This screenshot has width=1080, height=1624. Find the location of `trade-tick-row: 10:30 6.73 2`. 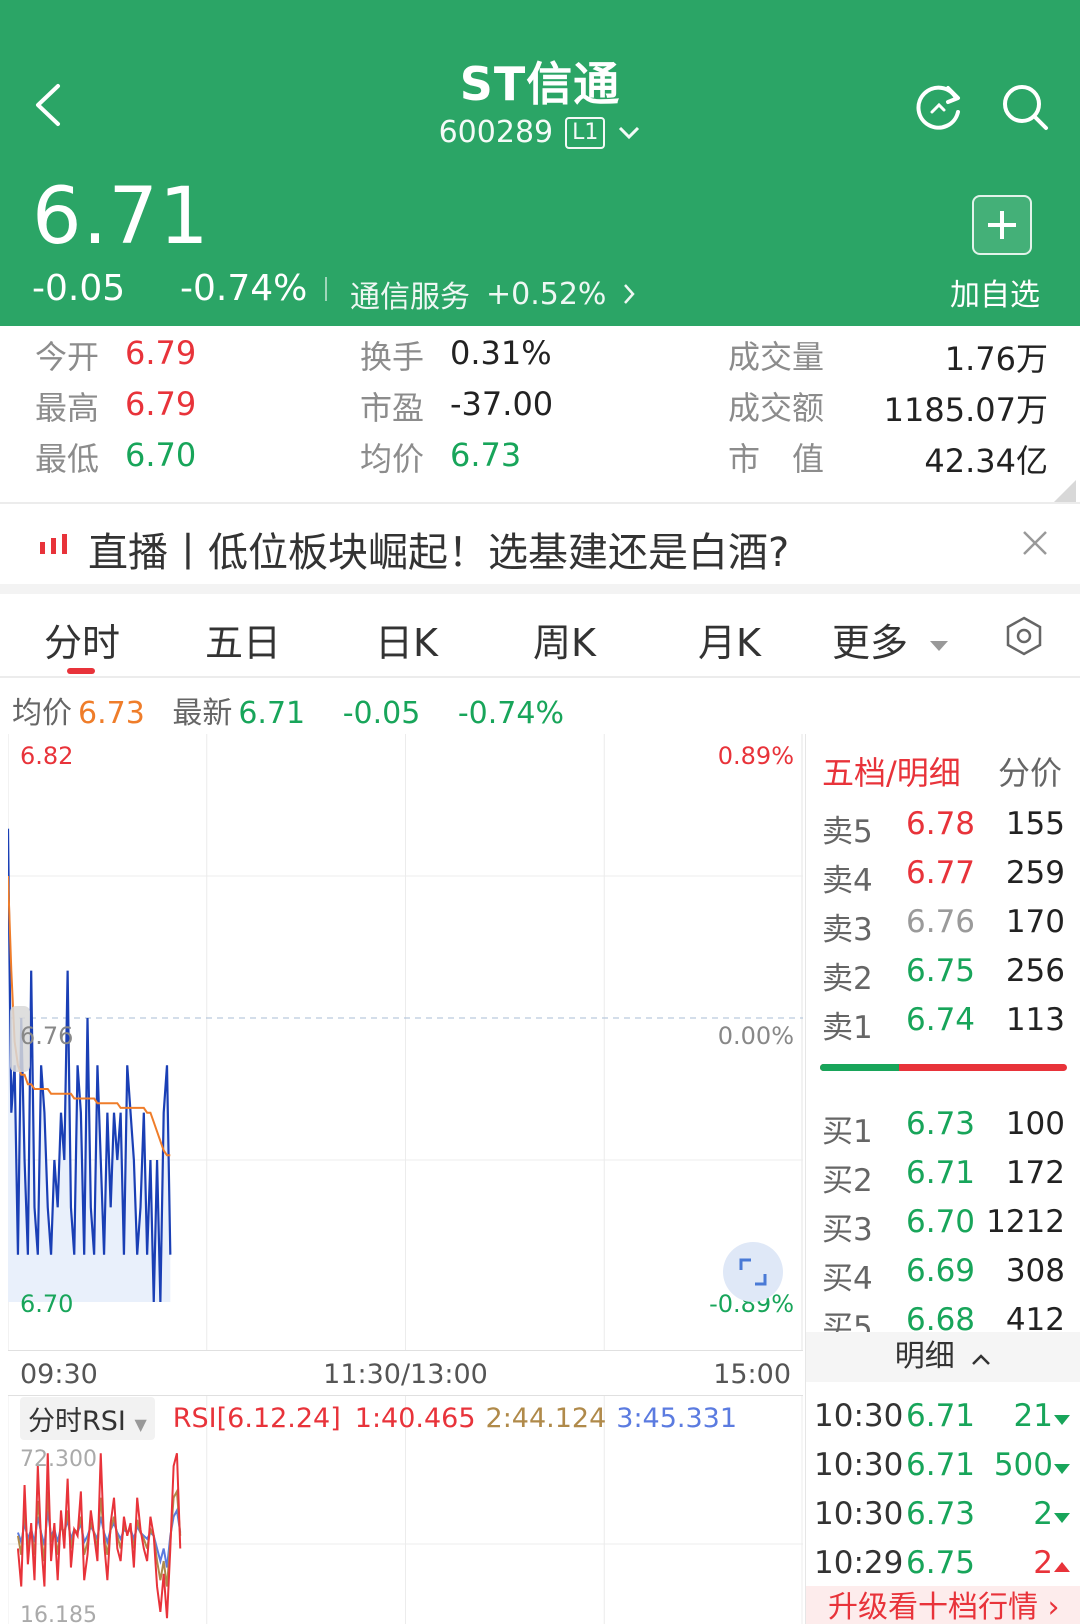

trade-tick-row: 10:30 6.73 2 is located at coordinates (943, 1514).